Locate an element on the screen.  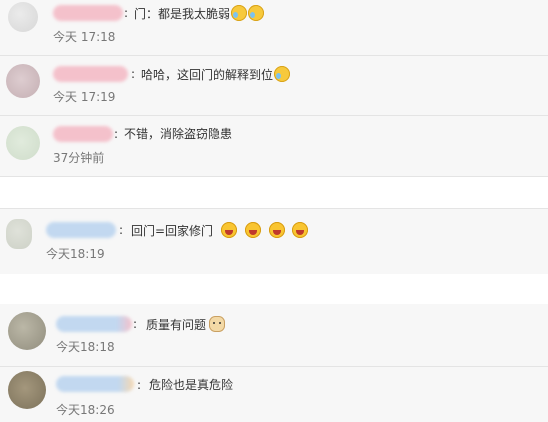
comment-time: 37分钟前 is located at coordinates (79, 158).